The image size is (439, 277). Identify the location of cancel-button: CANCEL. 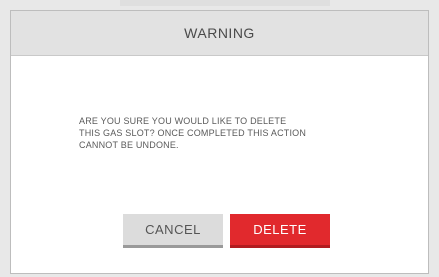
(173, 231).